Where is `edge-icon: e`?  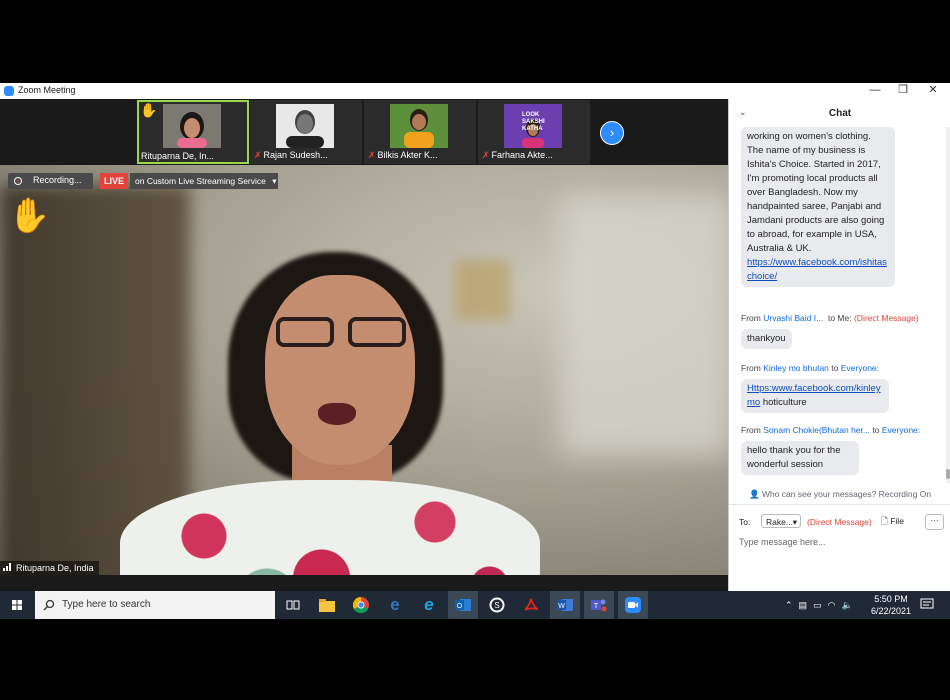 edge-icon: e is located at coordinates (395, 604).